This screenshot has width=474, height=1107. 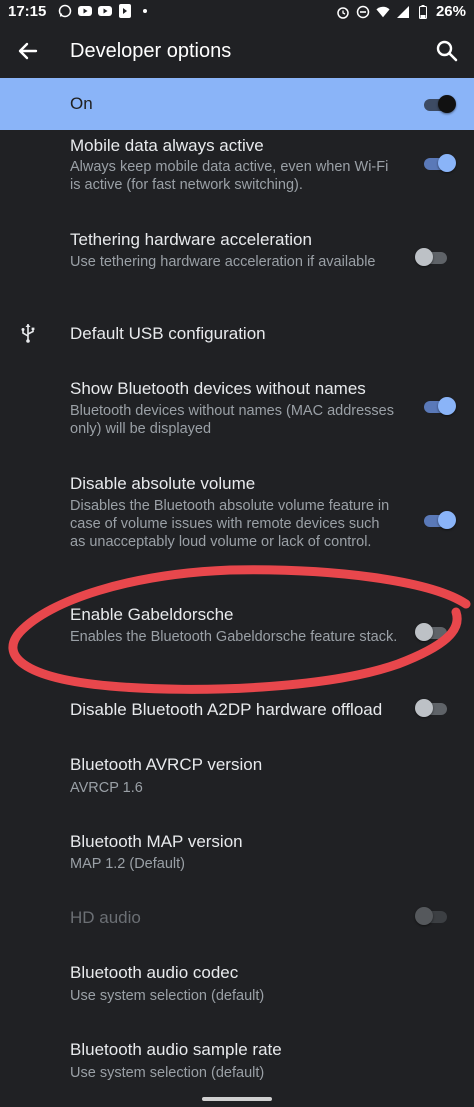 What do you see at coordinates (237, 12) in the screenshot?
I see `status-bar: 17:15 26%` at bounding box center [237, 12].